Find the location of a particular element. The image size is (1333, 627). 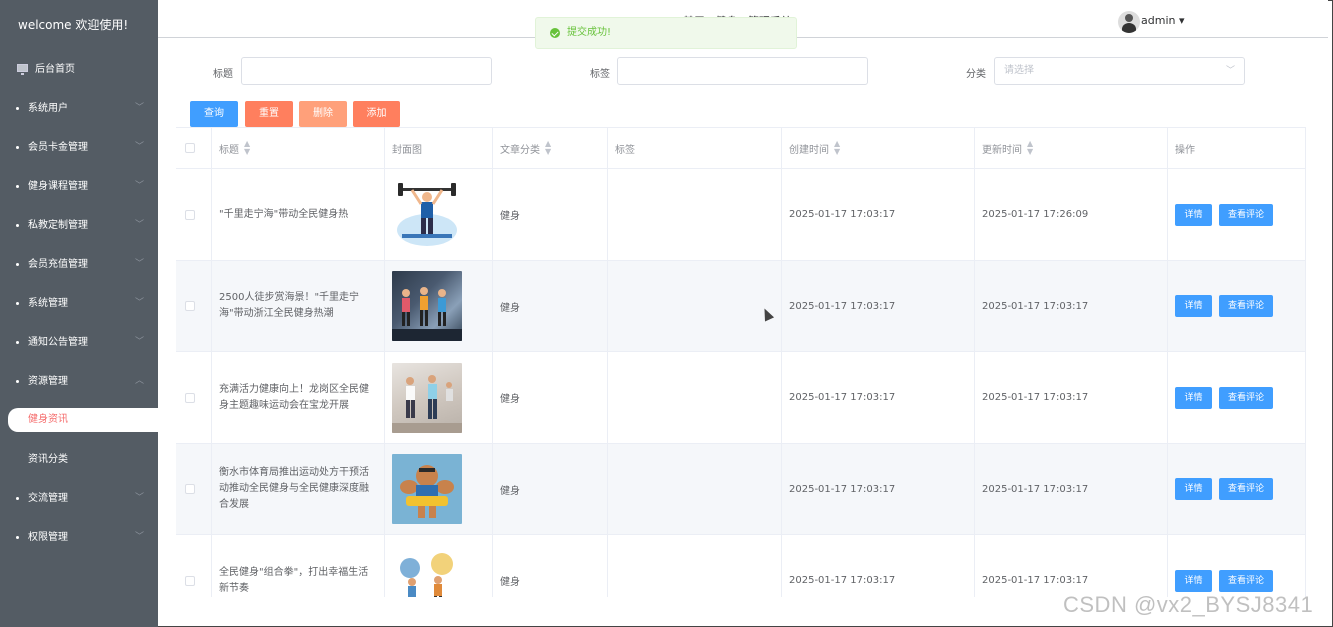

sidebar-item-label: 会员充值管理 is located at coordinates (58, 264).